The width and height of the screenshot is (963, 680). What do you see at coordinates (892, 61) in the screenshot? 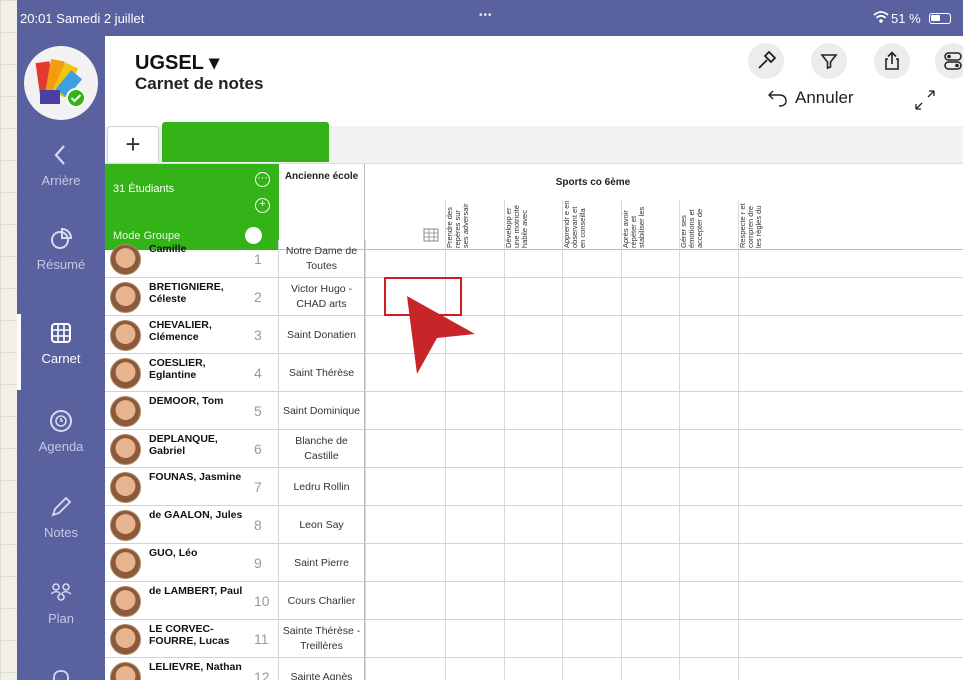
I see `share-button` at bounding box center [892, 61].